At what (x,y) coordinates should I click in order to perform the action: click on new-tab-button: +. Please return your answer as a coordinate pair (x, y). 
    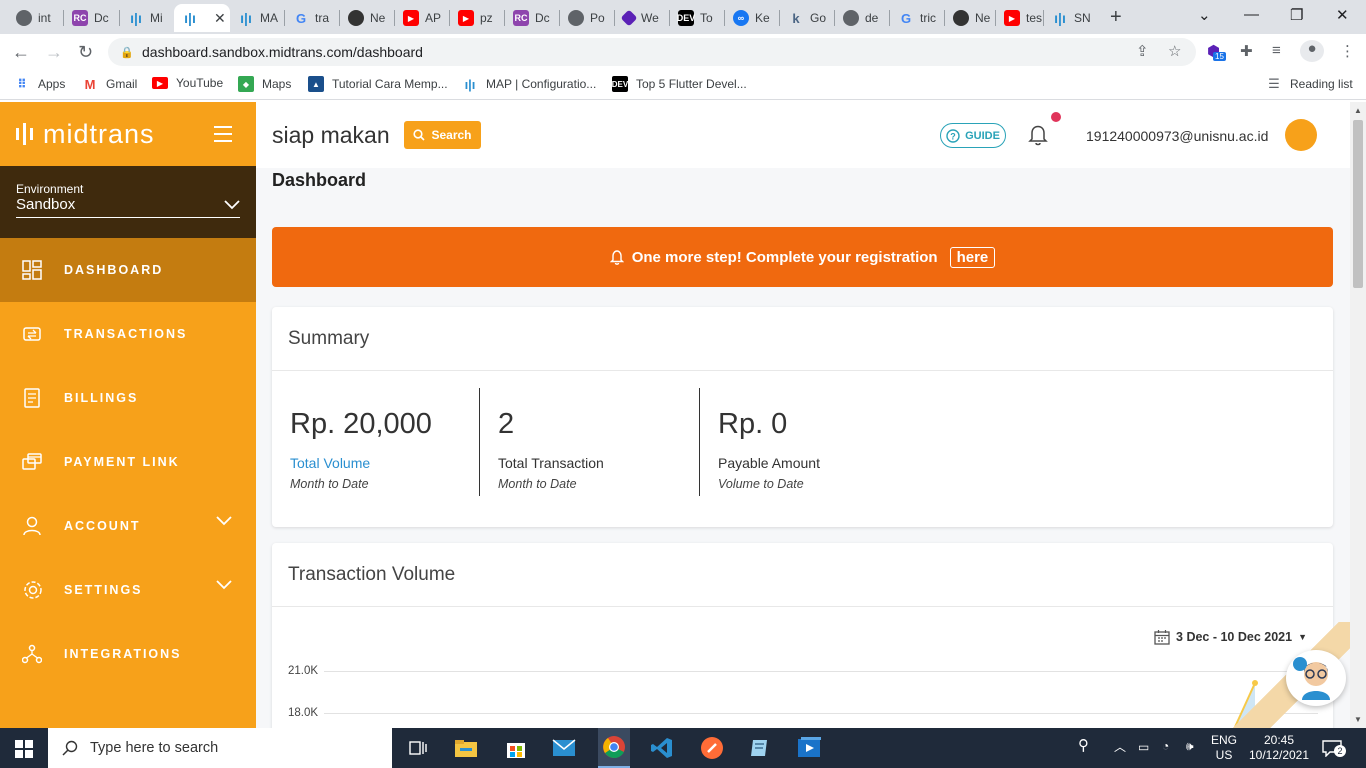
    Looking at the image, I should click on (1116, 17).